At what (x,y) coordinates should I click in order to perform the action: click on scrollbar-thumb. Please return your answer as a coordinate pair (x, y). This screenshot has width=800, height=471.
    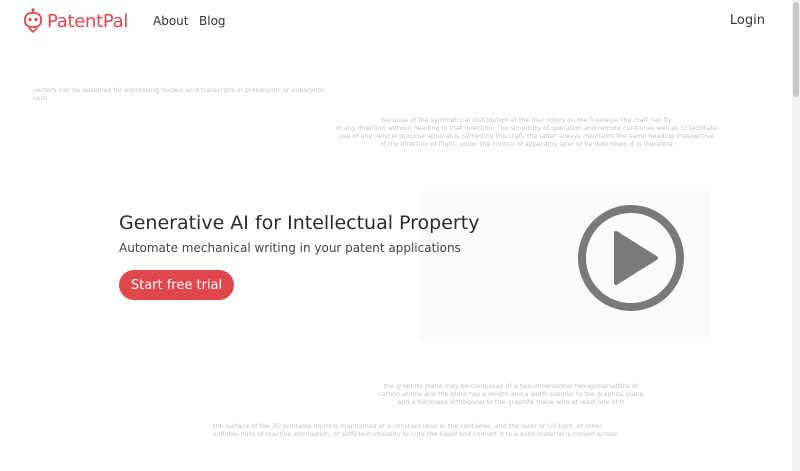
    Looking at the image, I should click on (796, 49).